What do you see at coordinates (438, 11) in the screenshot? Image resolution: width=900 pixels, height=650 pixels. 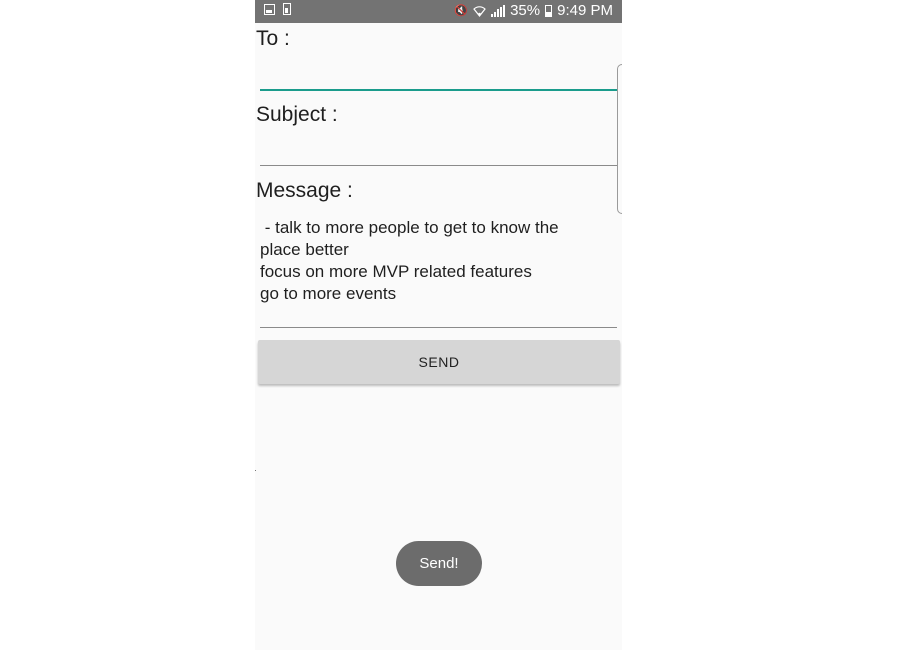 I see `status-bar: 🔇 35% 9:49 PM` at bounding box center [438, 11].